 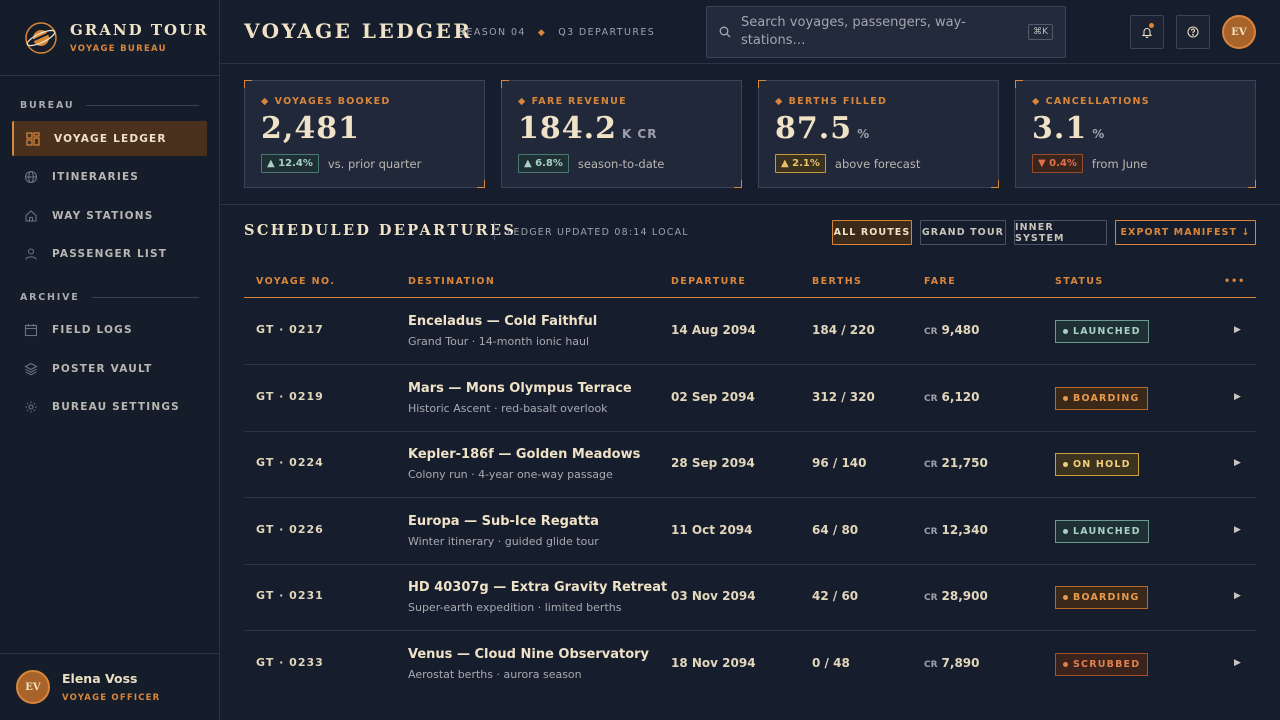 What do you see at coordinates (960, 663) in the screenshot?
I see `fare-amount: 7,890` at bounding box center [960, 663].